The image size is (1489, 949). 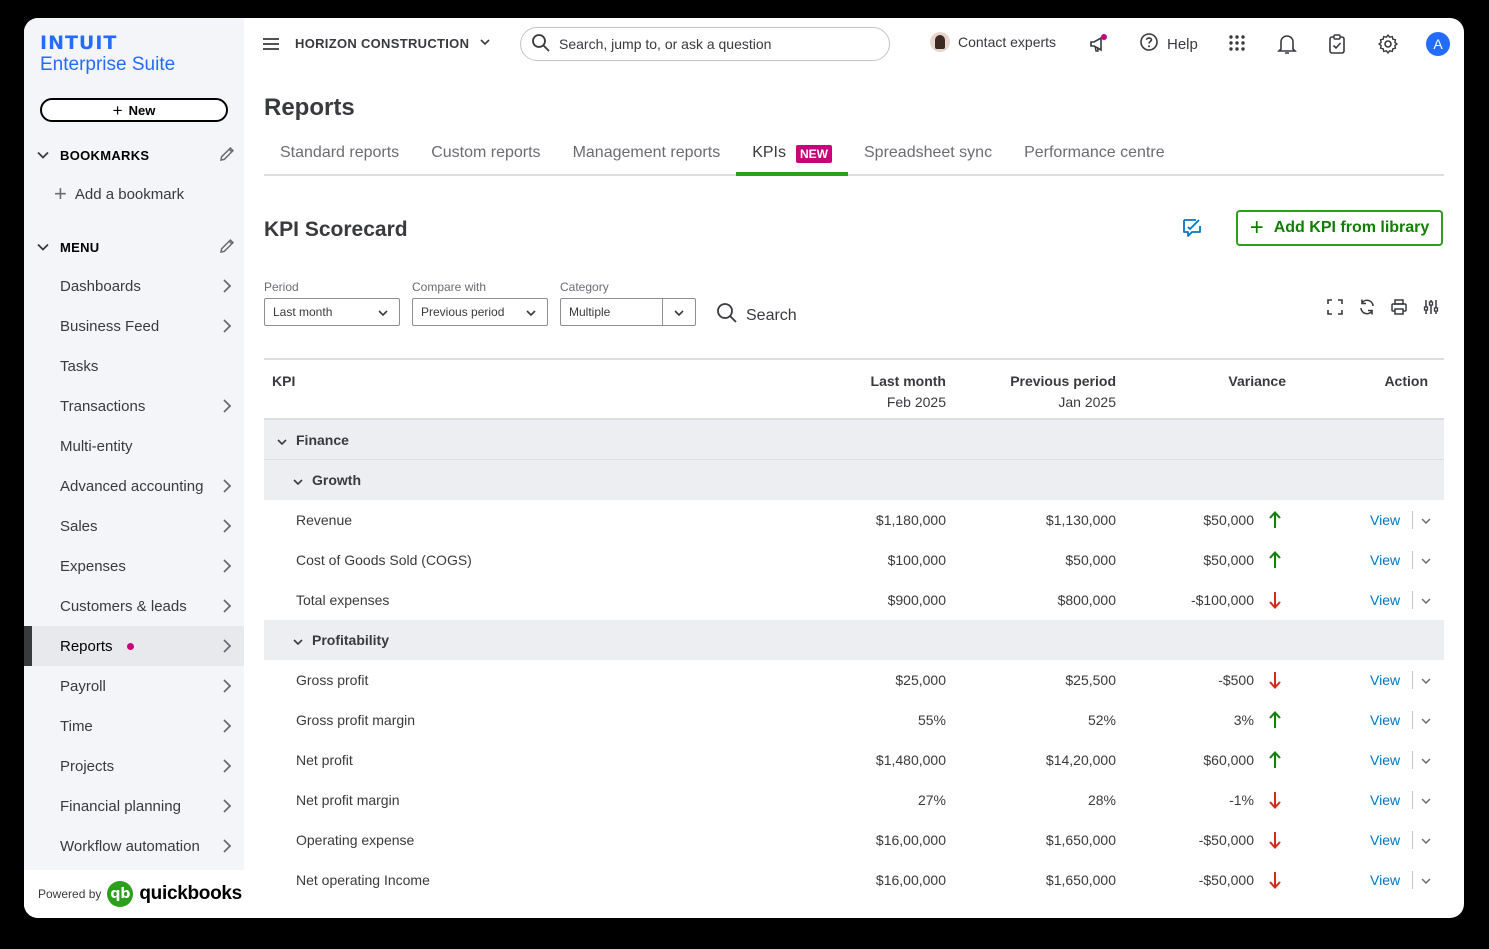 What do you see at coordinates (87, 766) in the screenshot?
I see `sidebar-item-label: Projects` at bounding box center [87, 766].